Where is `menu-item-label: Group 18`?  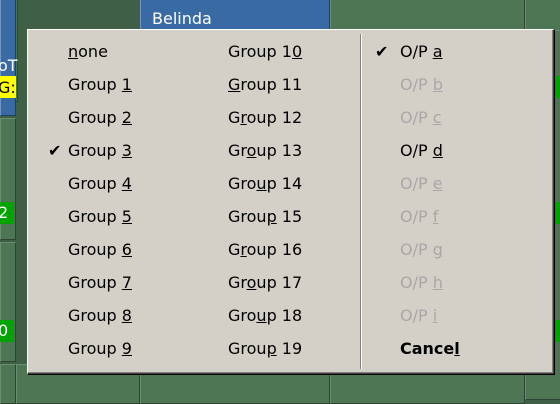
menu-item-label: Group 18 is located at coordinates (265, 315).